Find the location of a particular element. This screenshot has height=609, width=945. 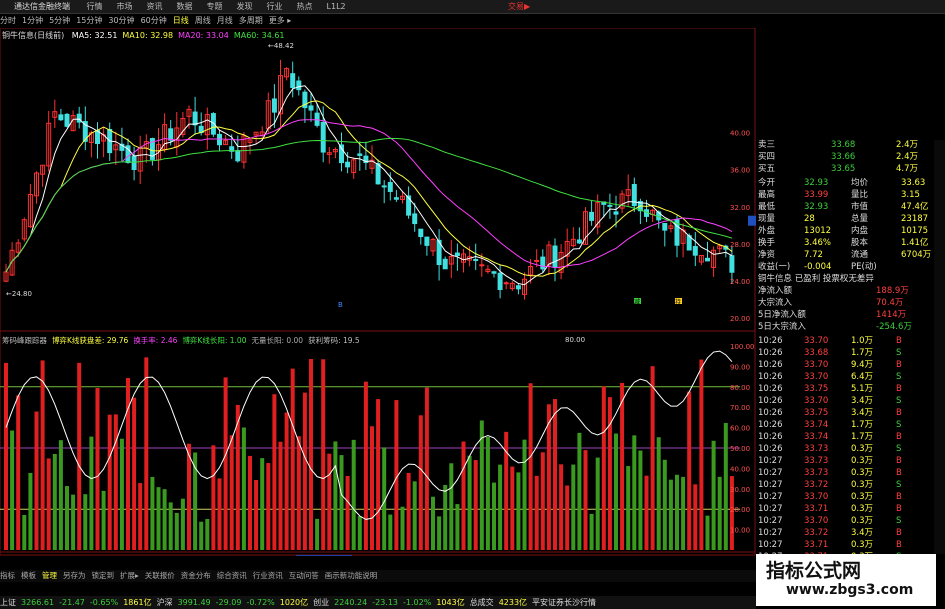

menu-item: 发现 is located at coordinates (245, 6).